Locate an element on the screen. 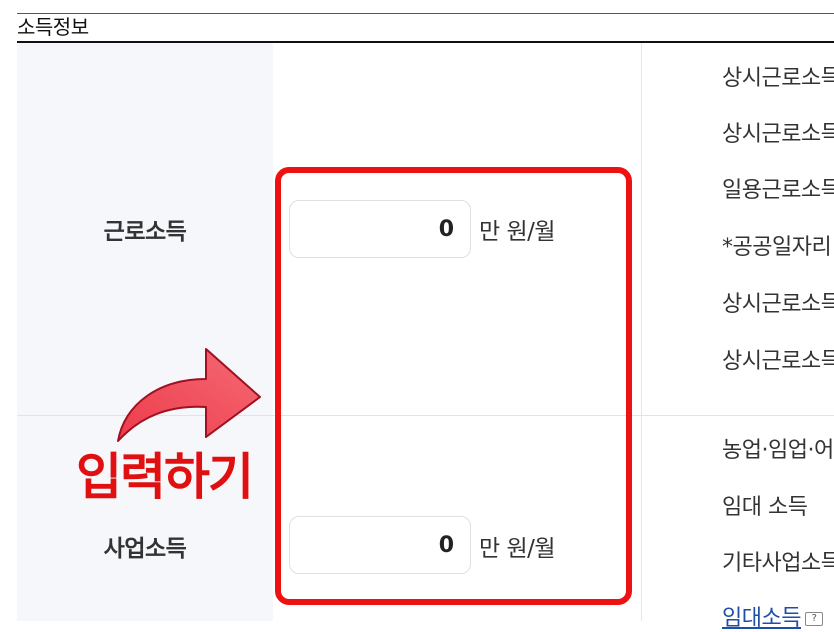 The width and height of the screenshot is (834, 632). business-income-label: 사업소득 is located at coordinates (145, 549).